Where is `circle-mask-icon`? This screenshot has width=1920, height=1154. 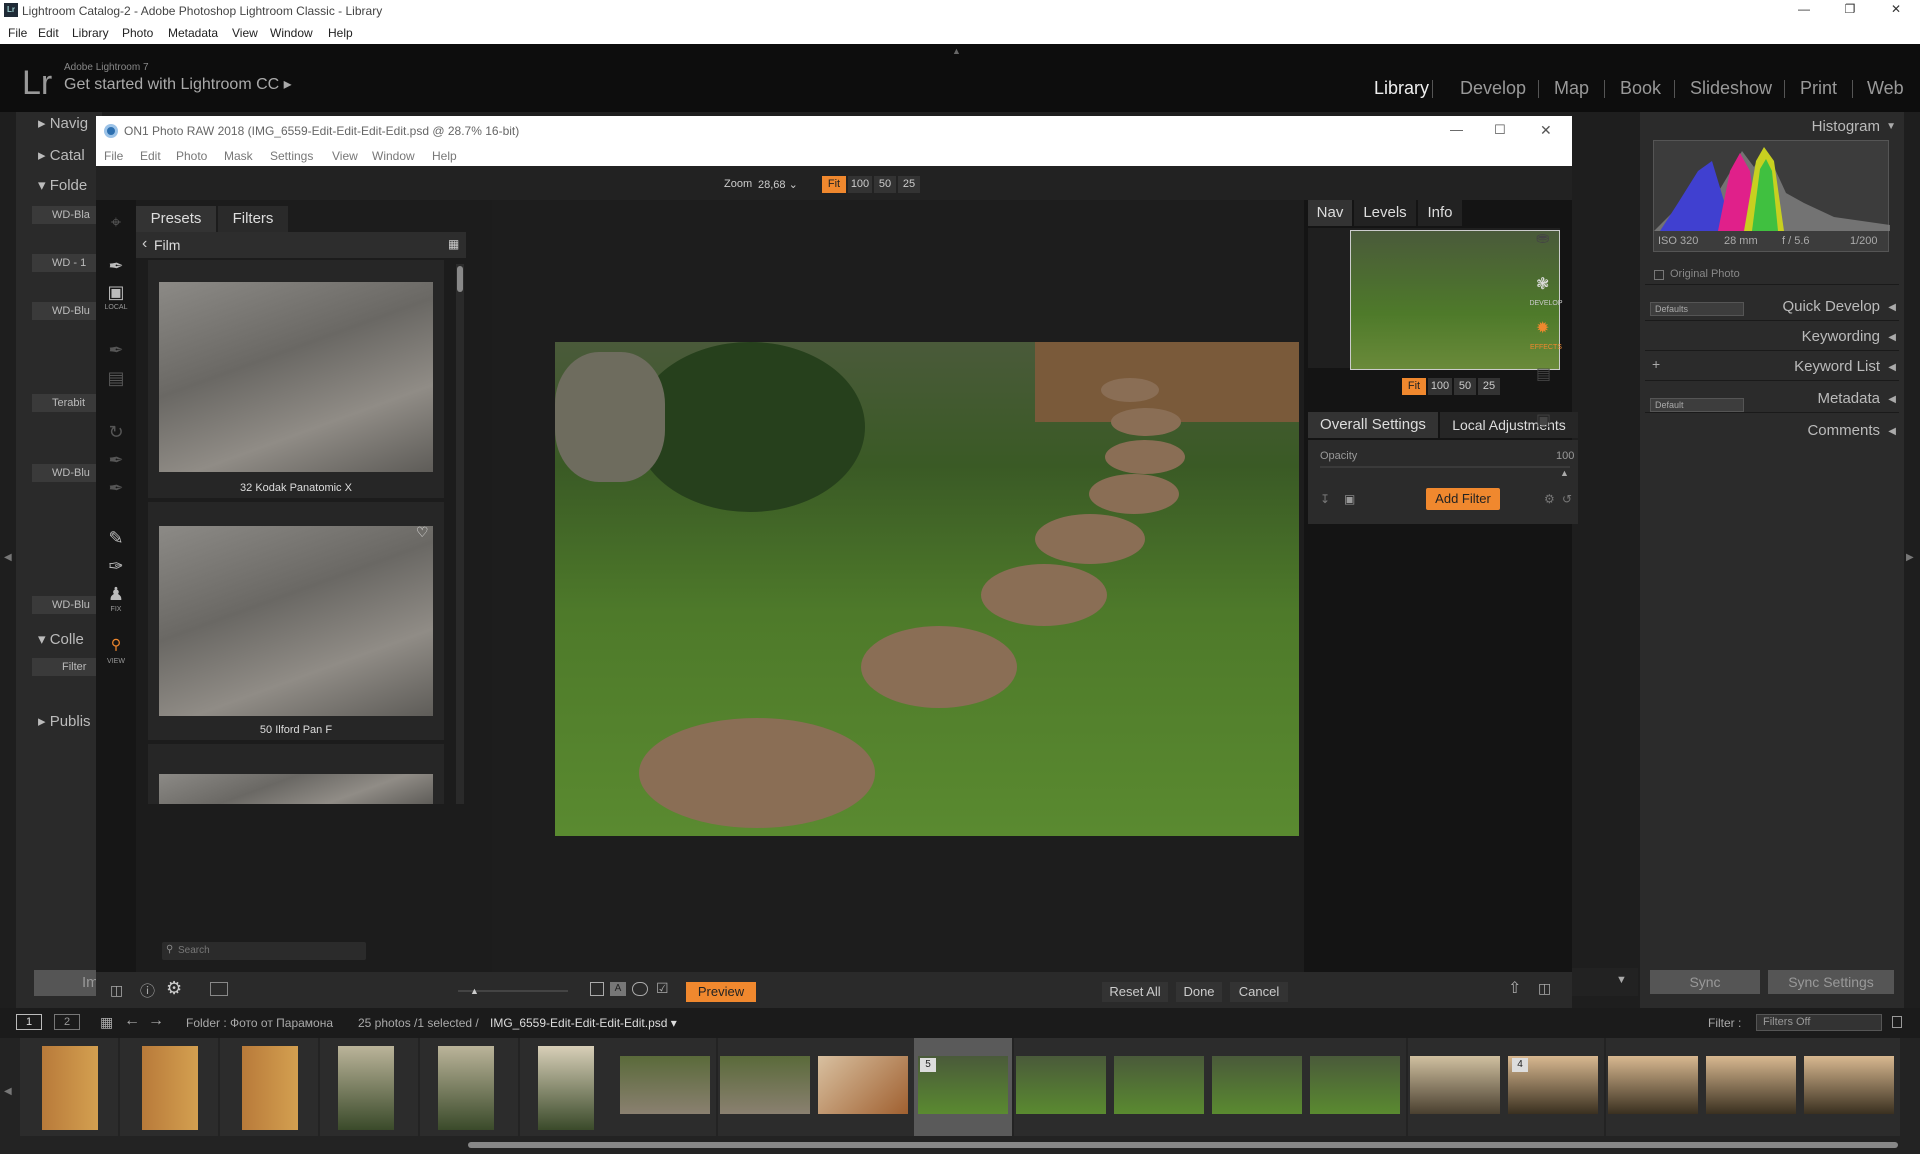 circle-mask-icon is located at coordinates (640, 989).